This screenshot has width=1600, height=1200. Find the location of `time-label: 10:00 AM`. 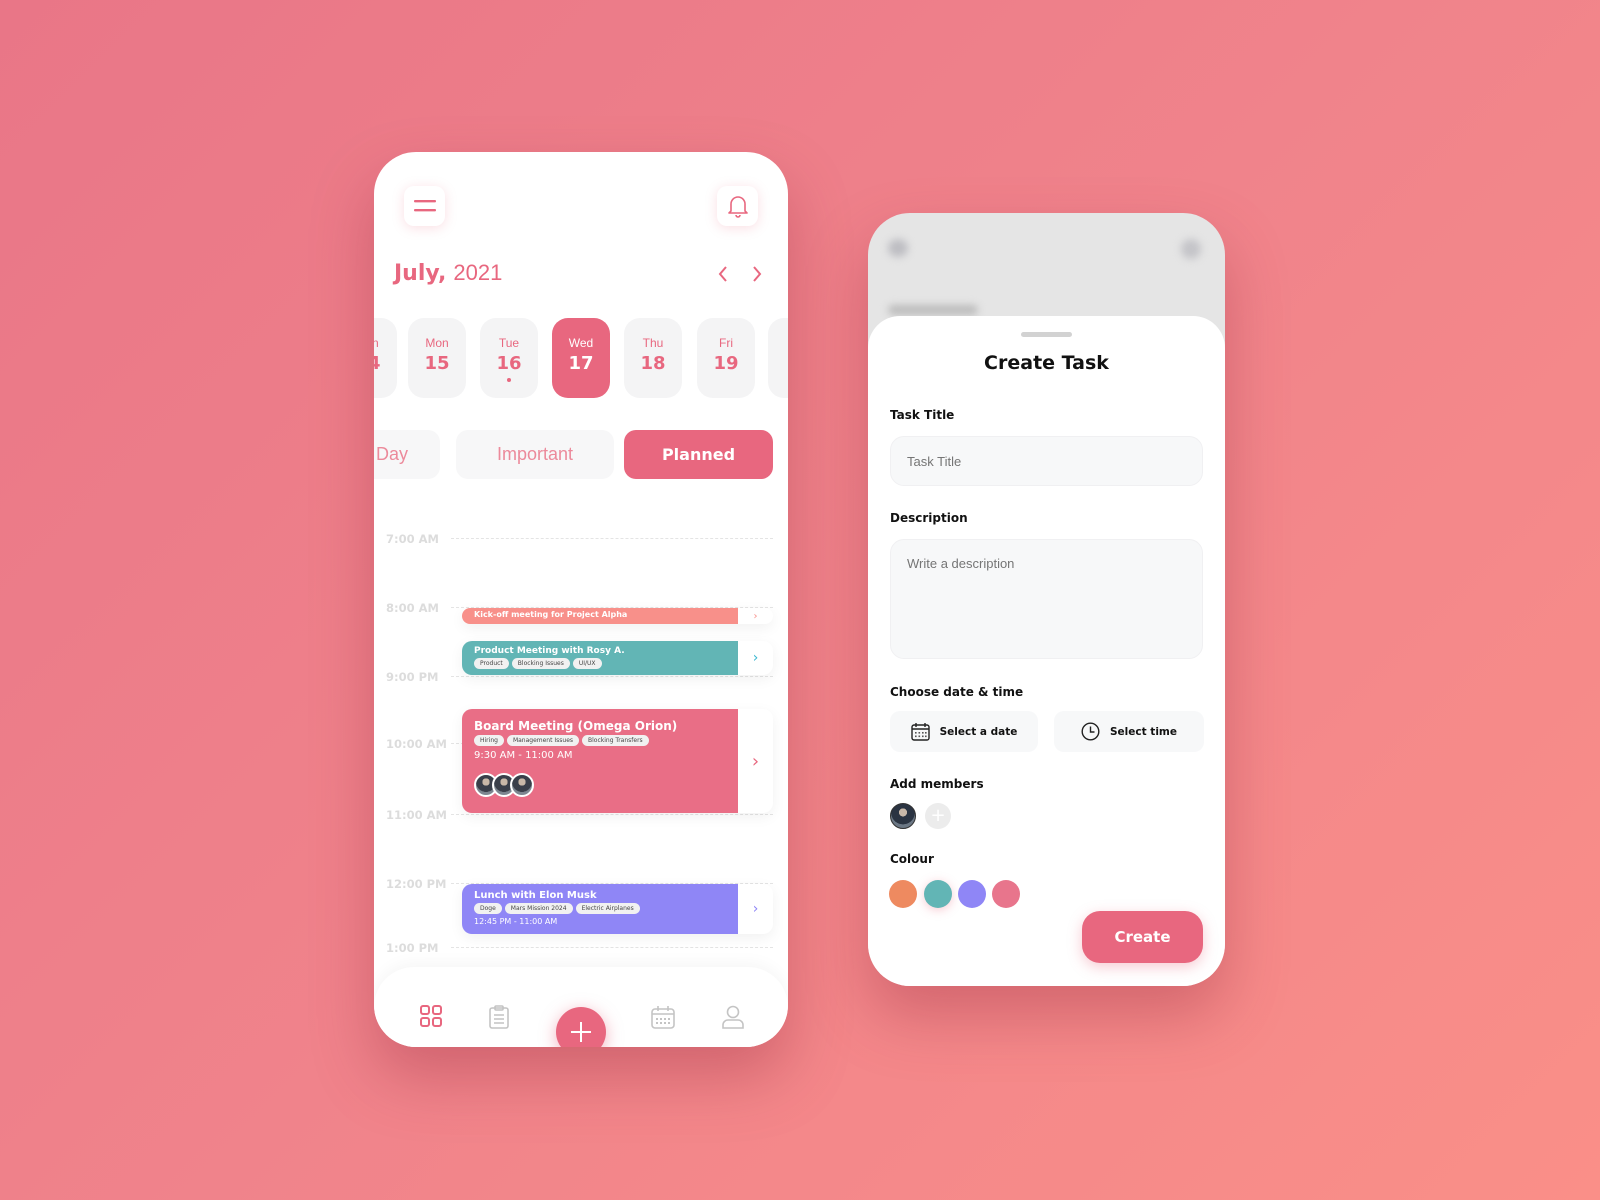

time-label: 10:00 AM is located at coordinates (416, 744).